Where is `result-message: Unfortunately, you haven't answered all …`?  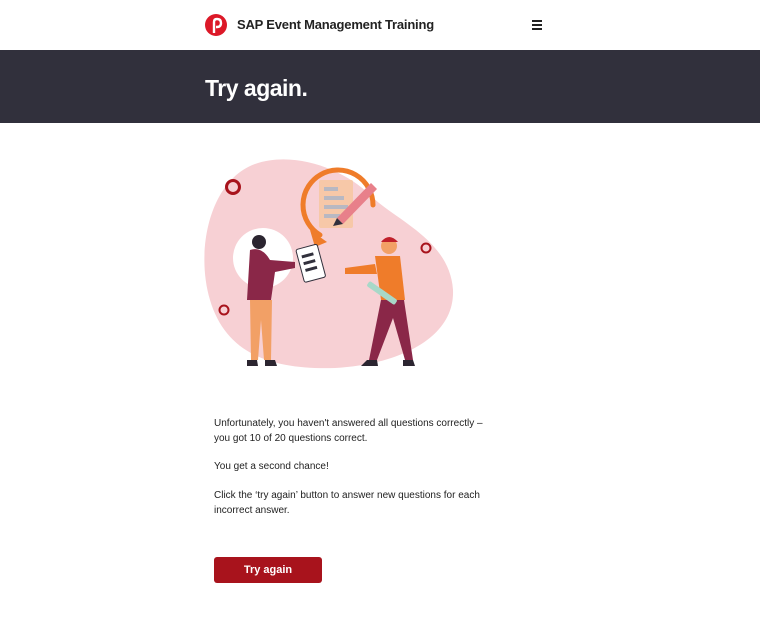 result-message: Unfortunately, you haven't answered all … is located at coordinates (348, 431).